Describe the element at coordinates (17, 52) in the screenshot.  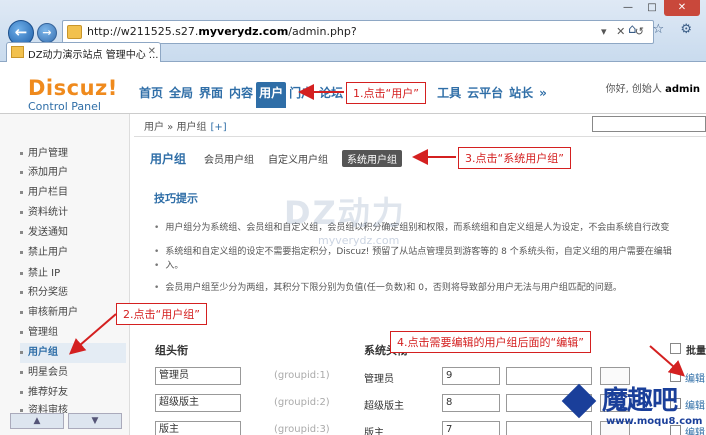
I see `tab-favicon-icon` at that location.